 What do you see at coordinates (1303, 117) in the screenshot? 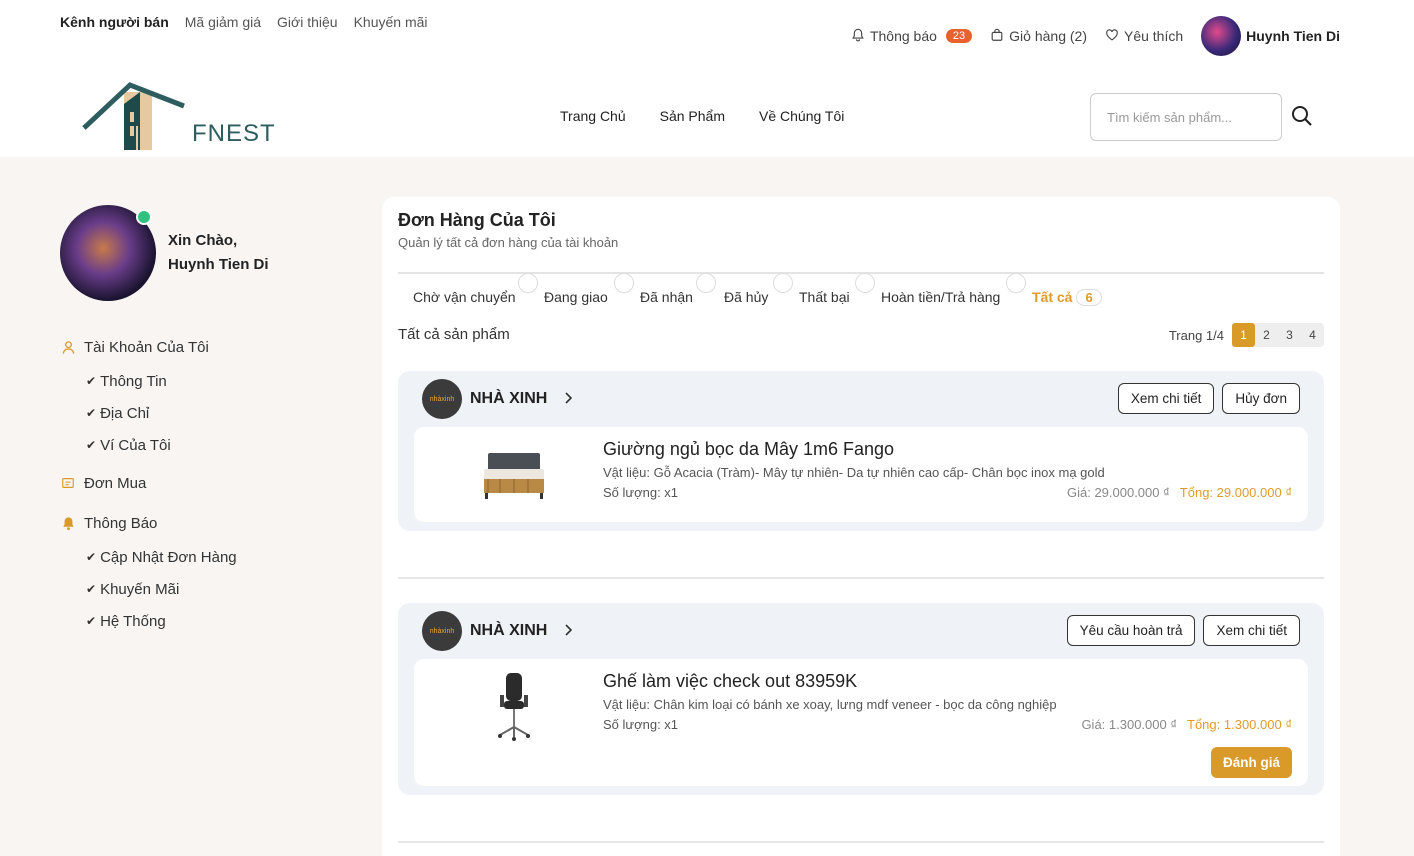
I see `search-button` at bounding box center [1303, 117].